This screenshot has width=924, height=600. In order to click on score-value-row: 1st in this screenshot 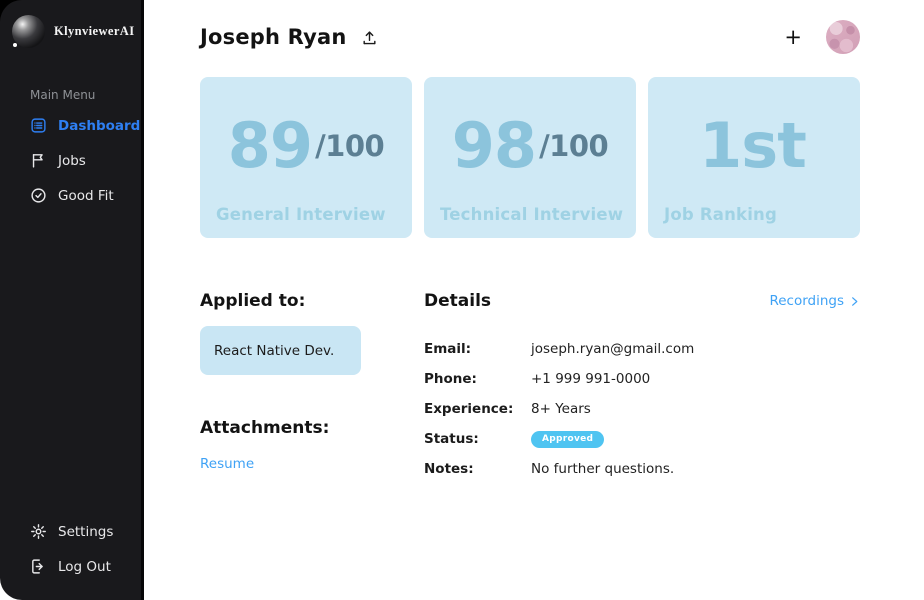, I will do `click(754, 141)`.